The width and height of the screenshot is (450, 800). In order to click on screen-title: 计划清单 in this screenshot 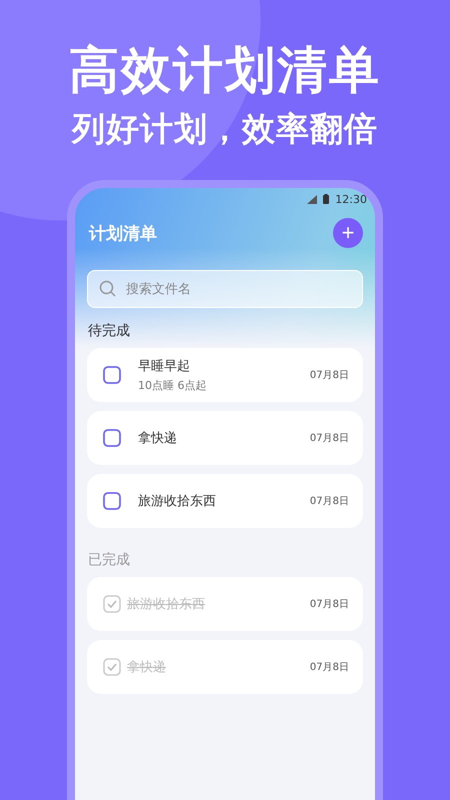, I will do `click(123, 233)`.